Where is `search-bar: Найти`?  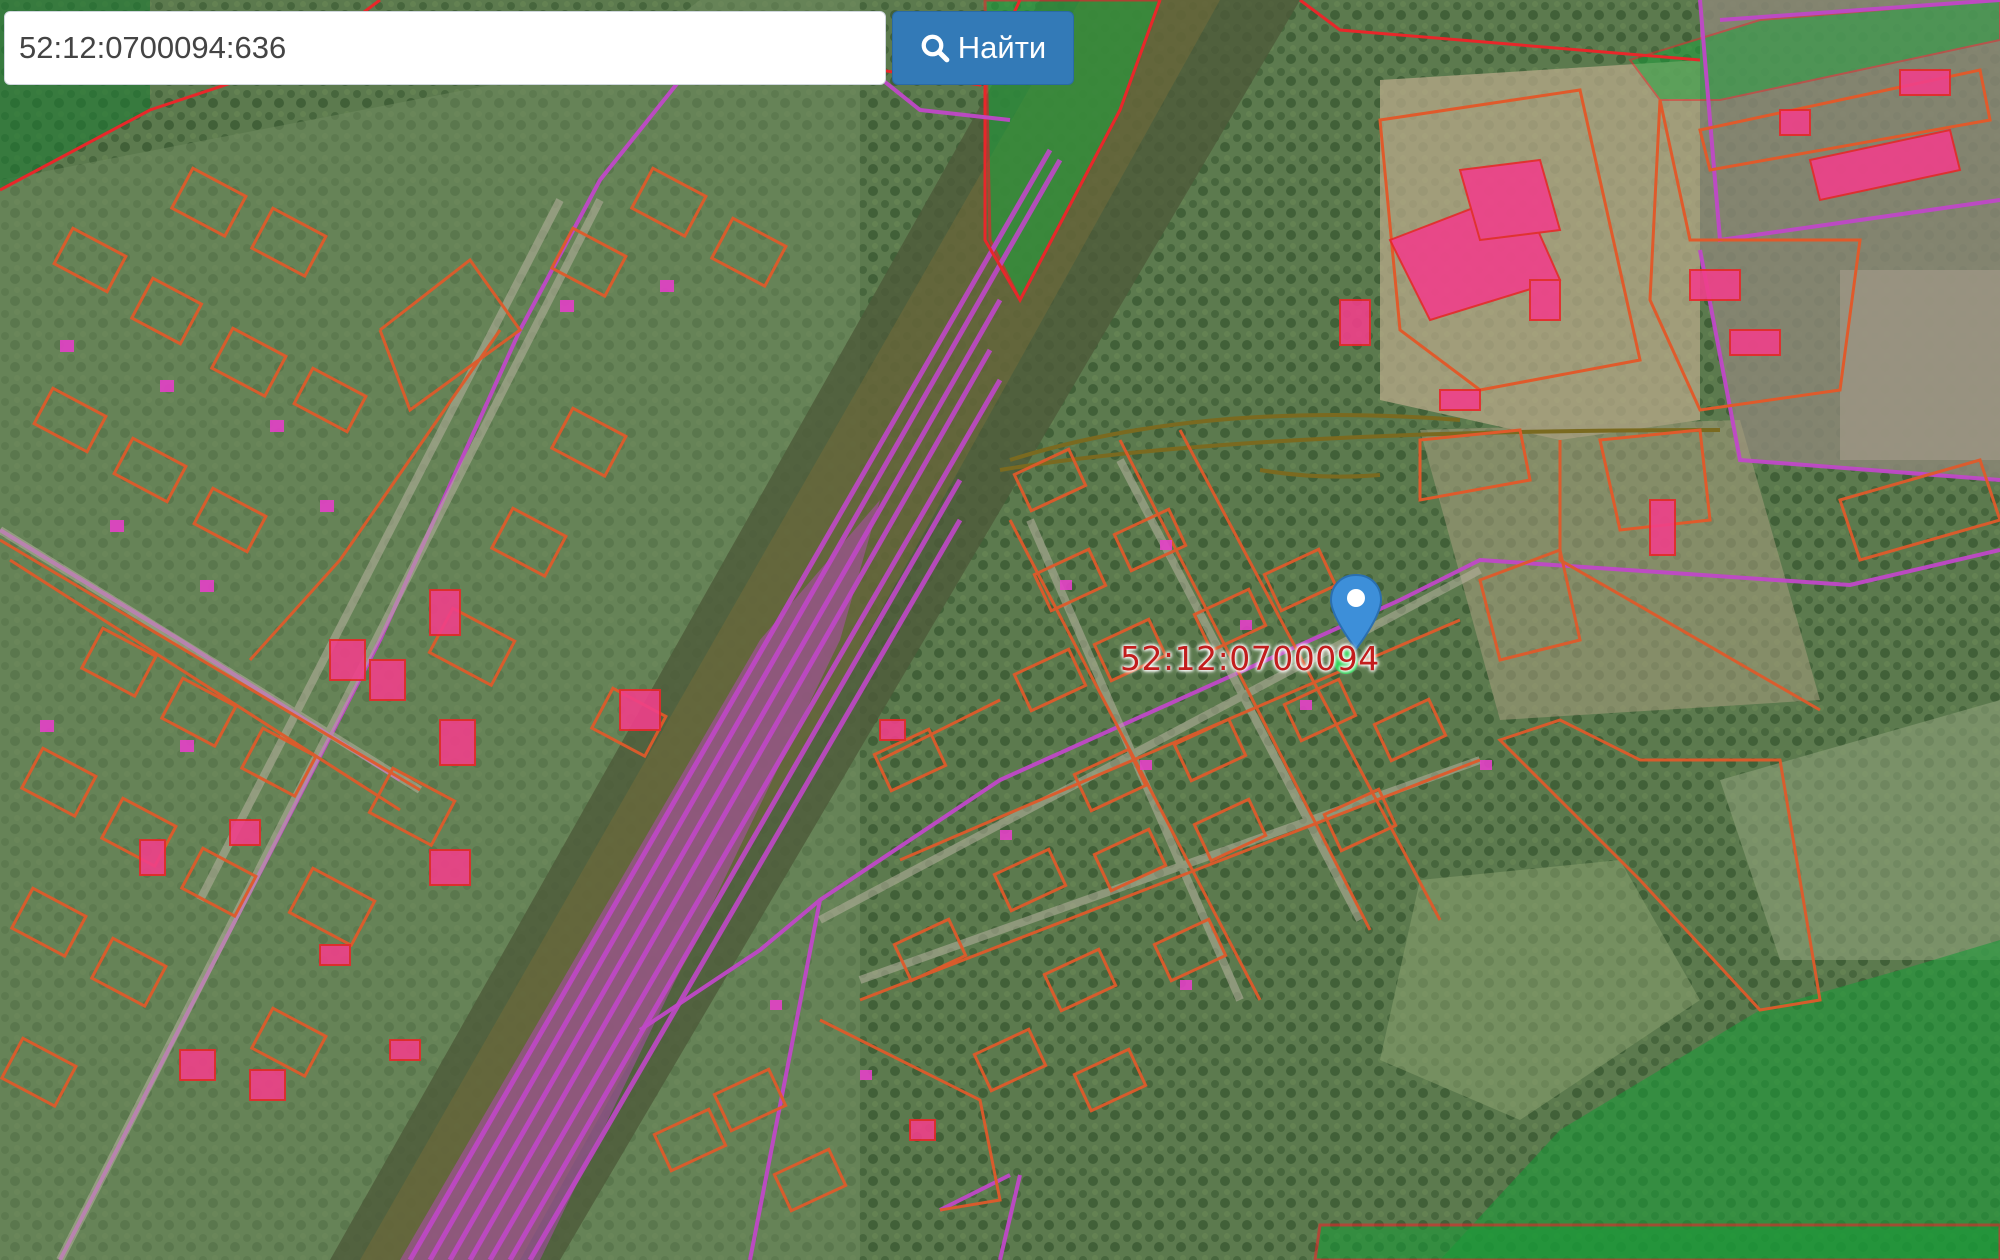 search-bar: Найти is located at coordinates (539, 48).